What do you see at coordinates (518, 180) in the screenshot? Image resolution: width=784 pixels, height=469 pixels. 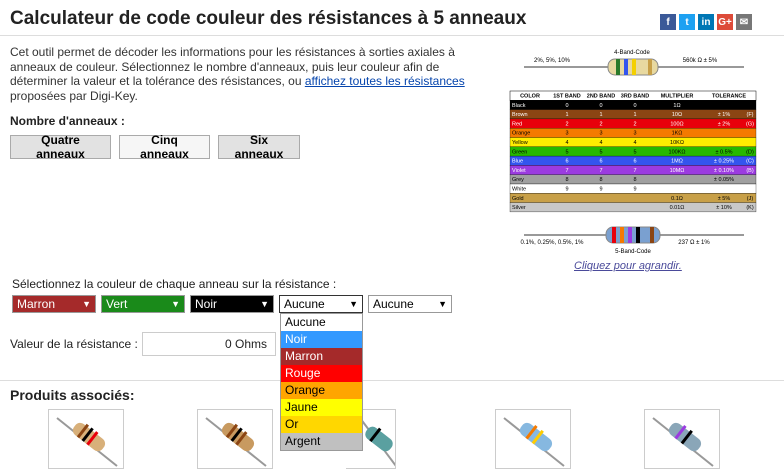 I see `table-cell: Grey` at bounding box center [518, 180].